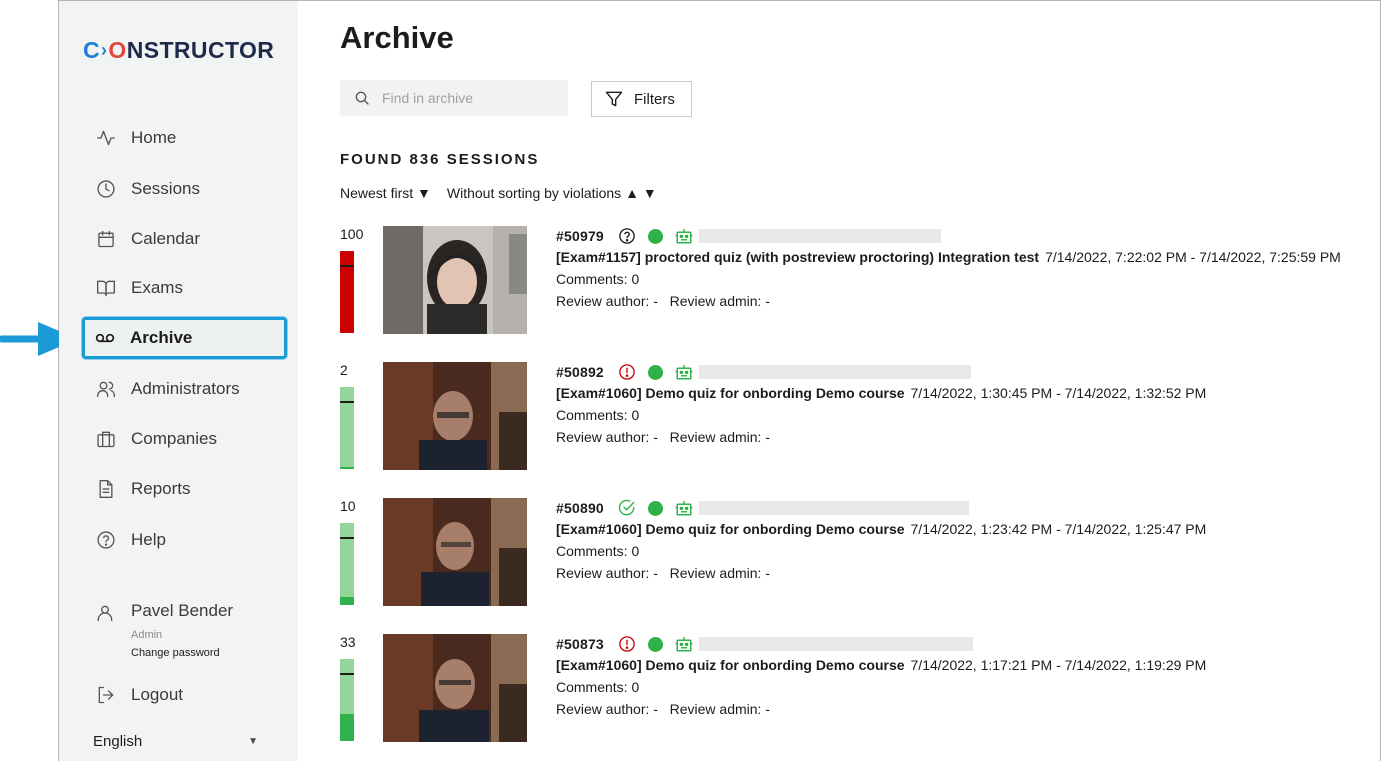 This screenshot has height=761, width=1381. What do you see at coordinates (627, 508) in the screenshot?
I see `check-status-icon` at bounding box center [627, 508].